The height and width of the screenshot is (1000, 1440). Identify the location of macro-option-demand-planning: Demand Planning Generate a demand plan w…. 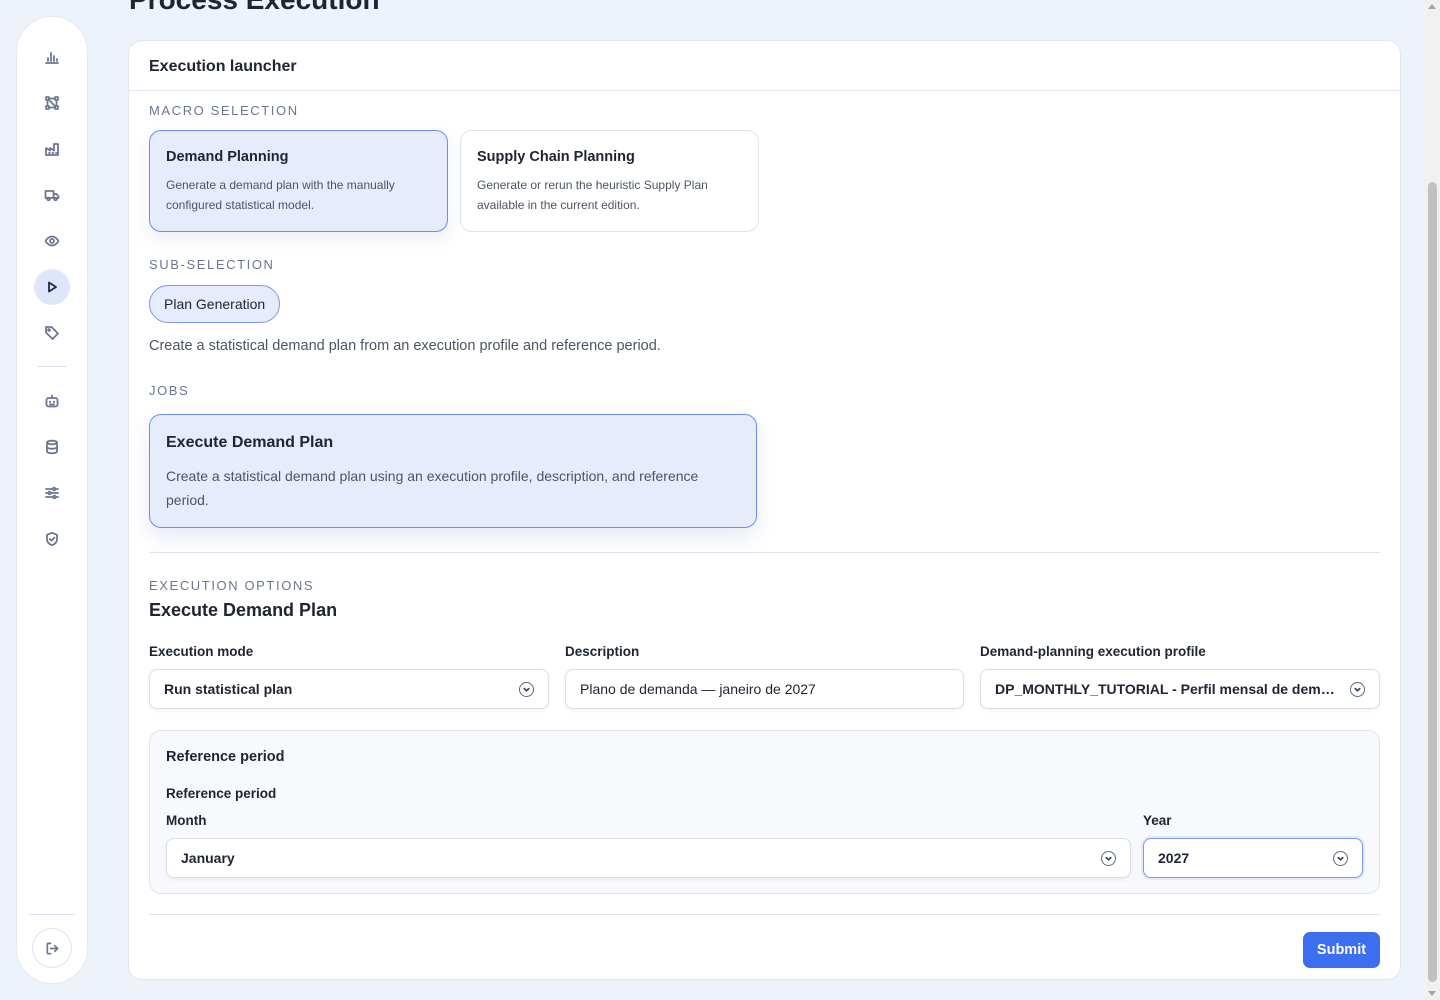
(298, 181).